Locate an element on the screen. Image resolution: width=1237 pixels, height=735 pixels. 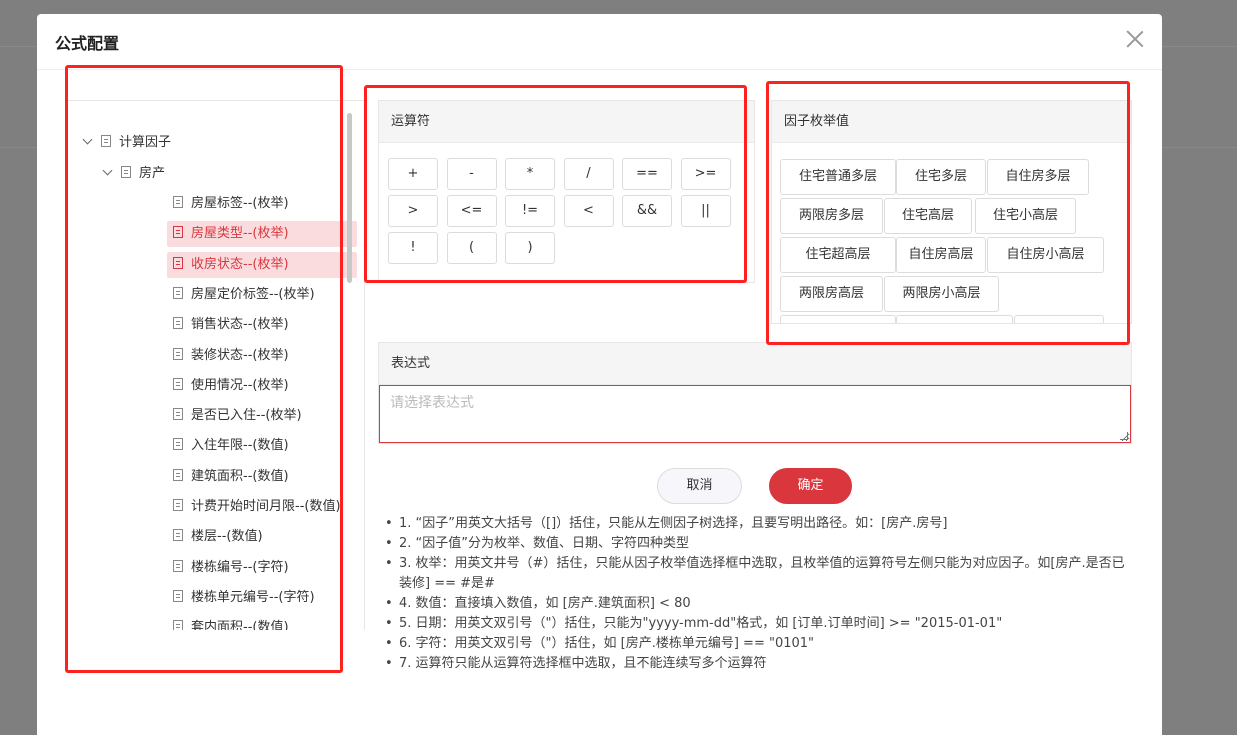
operator-button: - is located at coordinates (471, 174).